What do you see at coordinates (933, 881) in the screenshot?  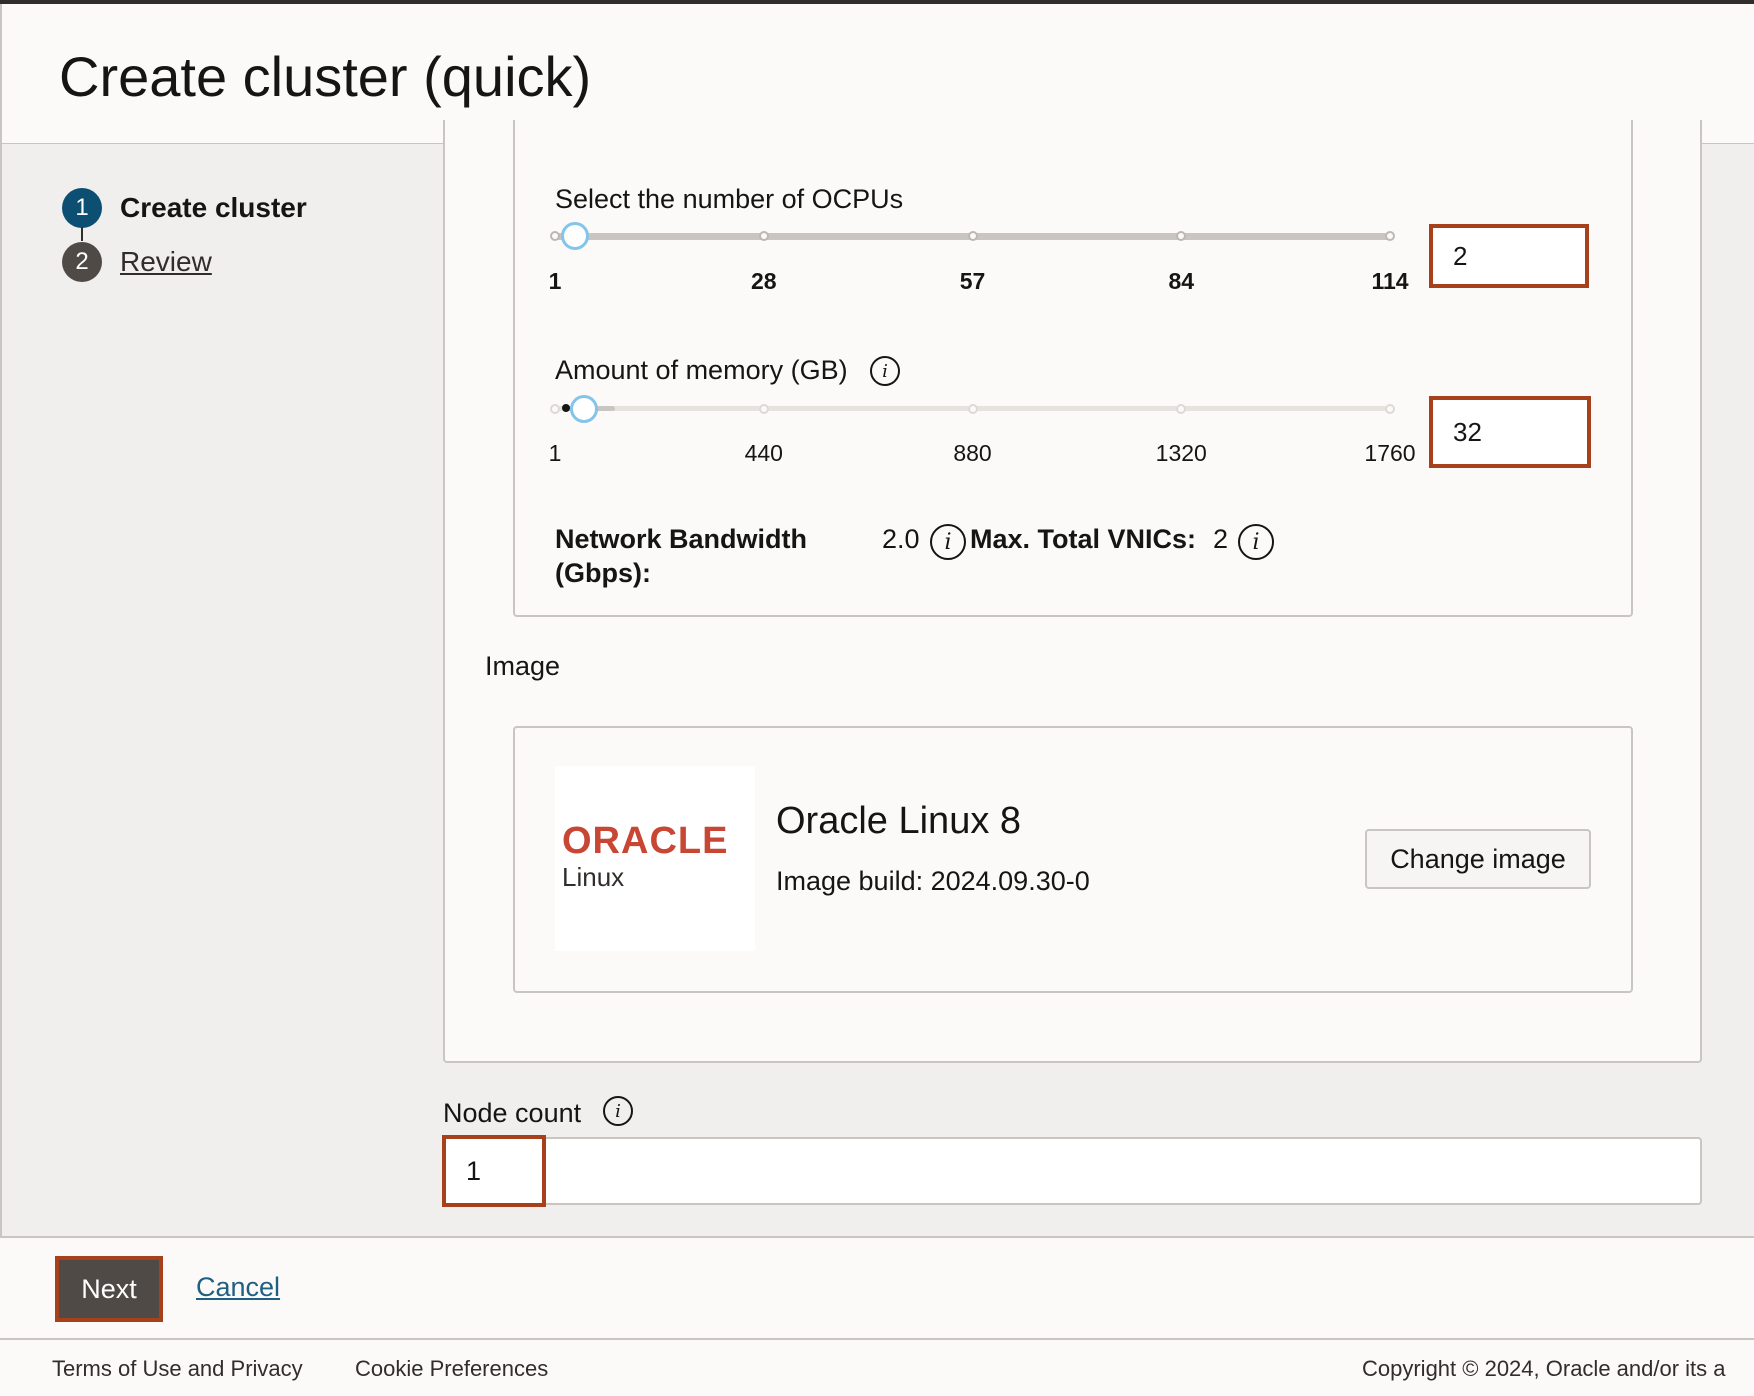 I see `image-build: Image build: 2024.09.30-0` at bounding box center [933, 881].